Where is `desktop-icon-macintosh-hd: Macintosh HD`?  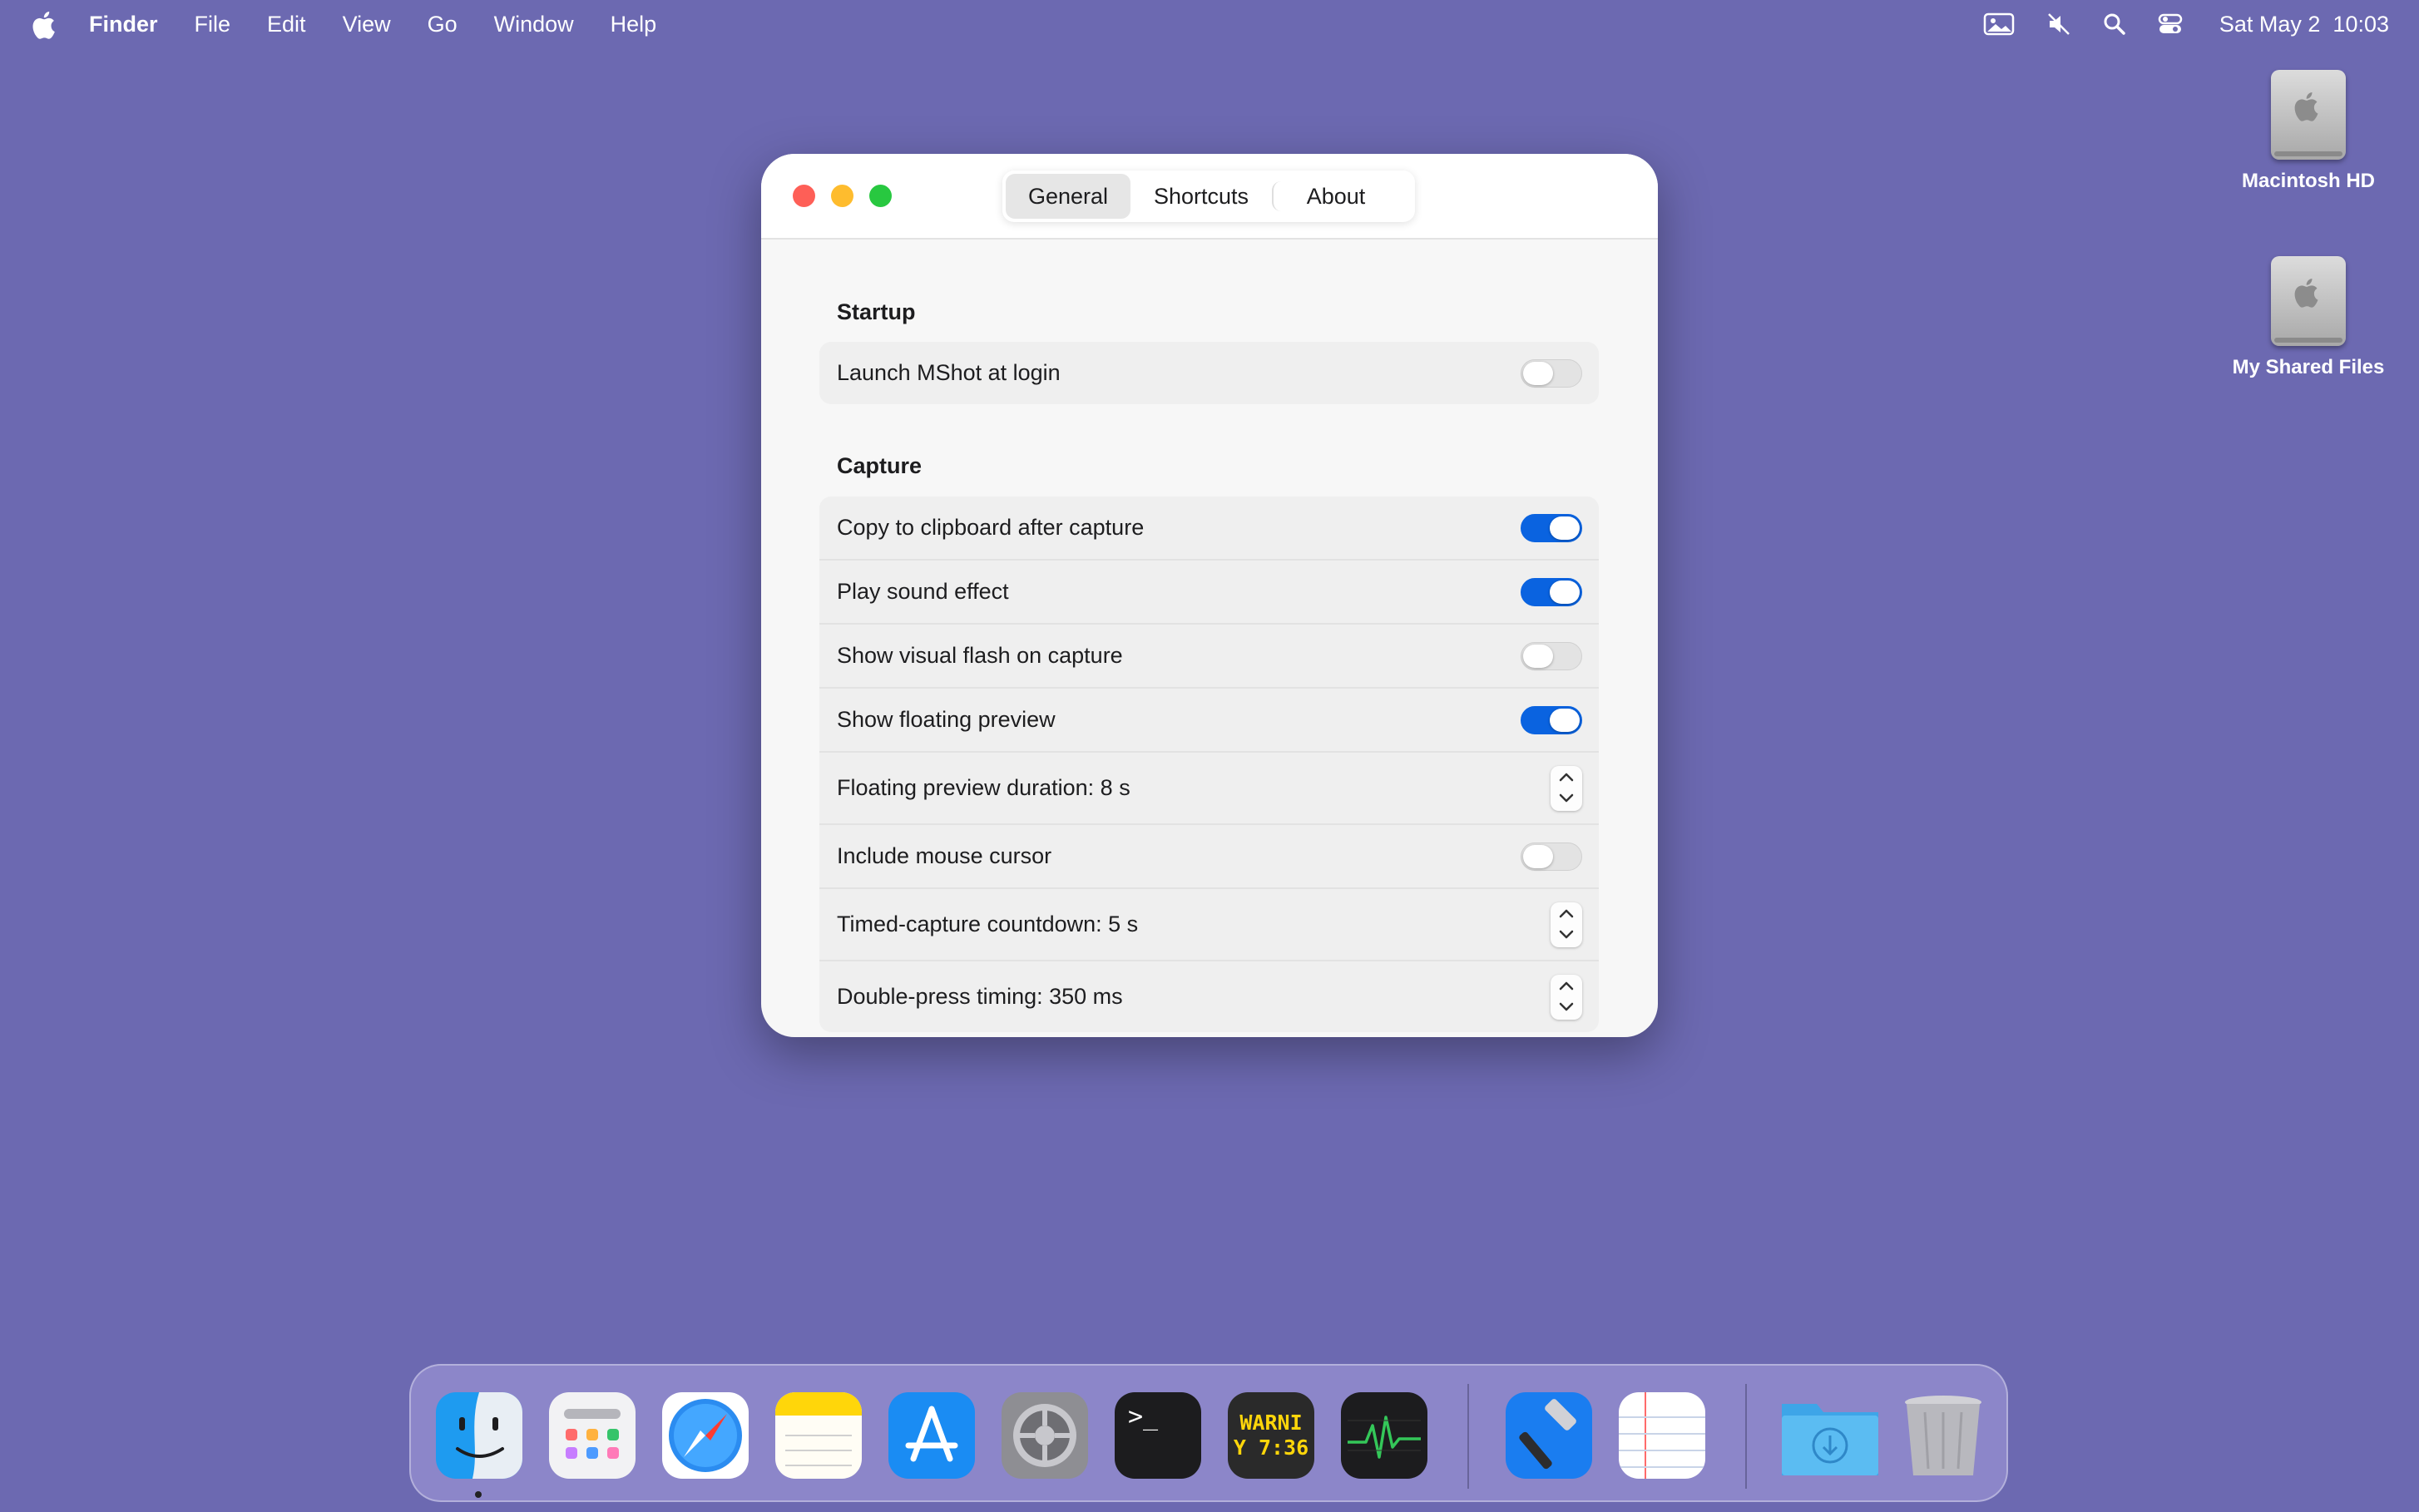 desktop-icon-macintosh-hd: Macintosh HD is located at coordinates (2308, 131).